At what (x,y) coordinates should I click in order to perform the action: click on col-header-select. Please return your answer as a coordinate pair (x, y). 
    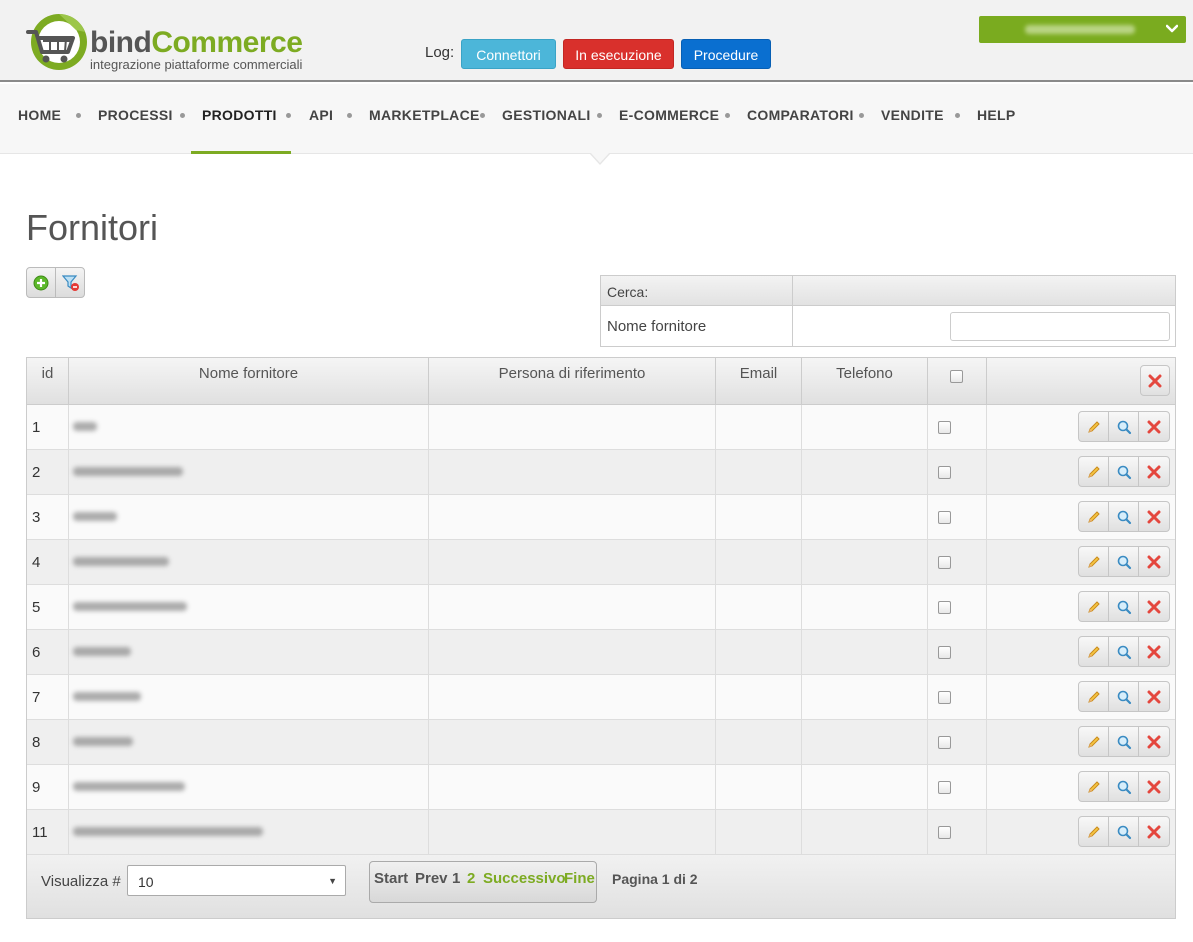
    Looking at the image, I should click on (957, 381).